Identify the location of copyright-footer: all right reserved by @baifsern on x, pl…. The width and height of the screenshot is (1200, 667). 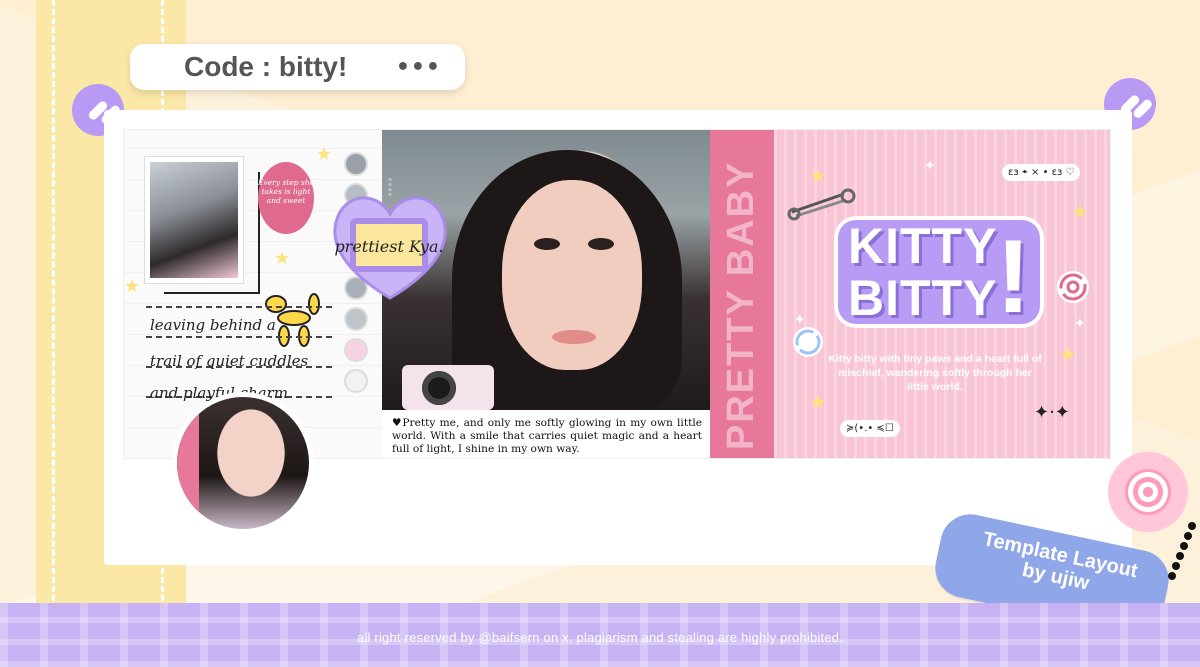
(600, 637).